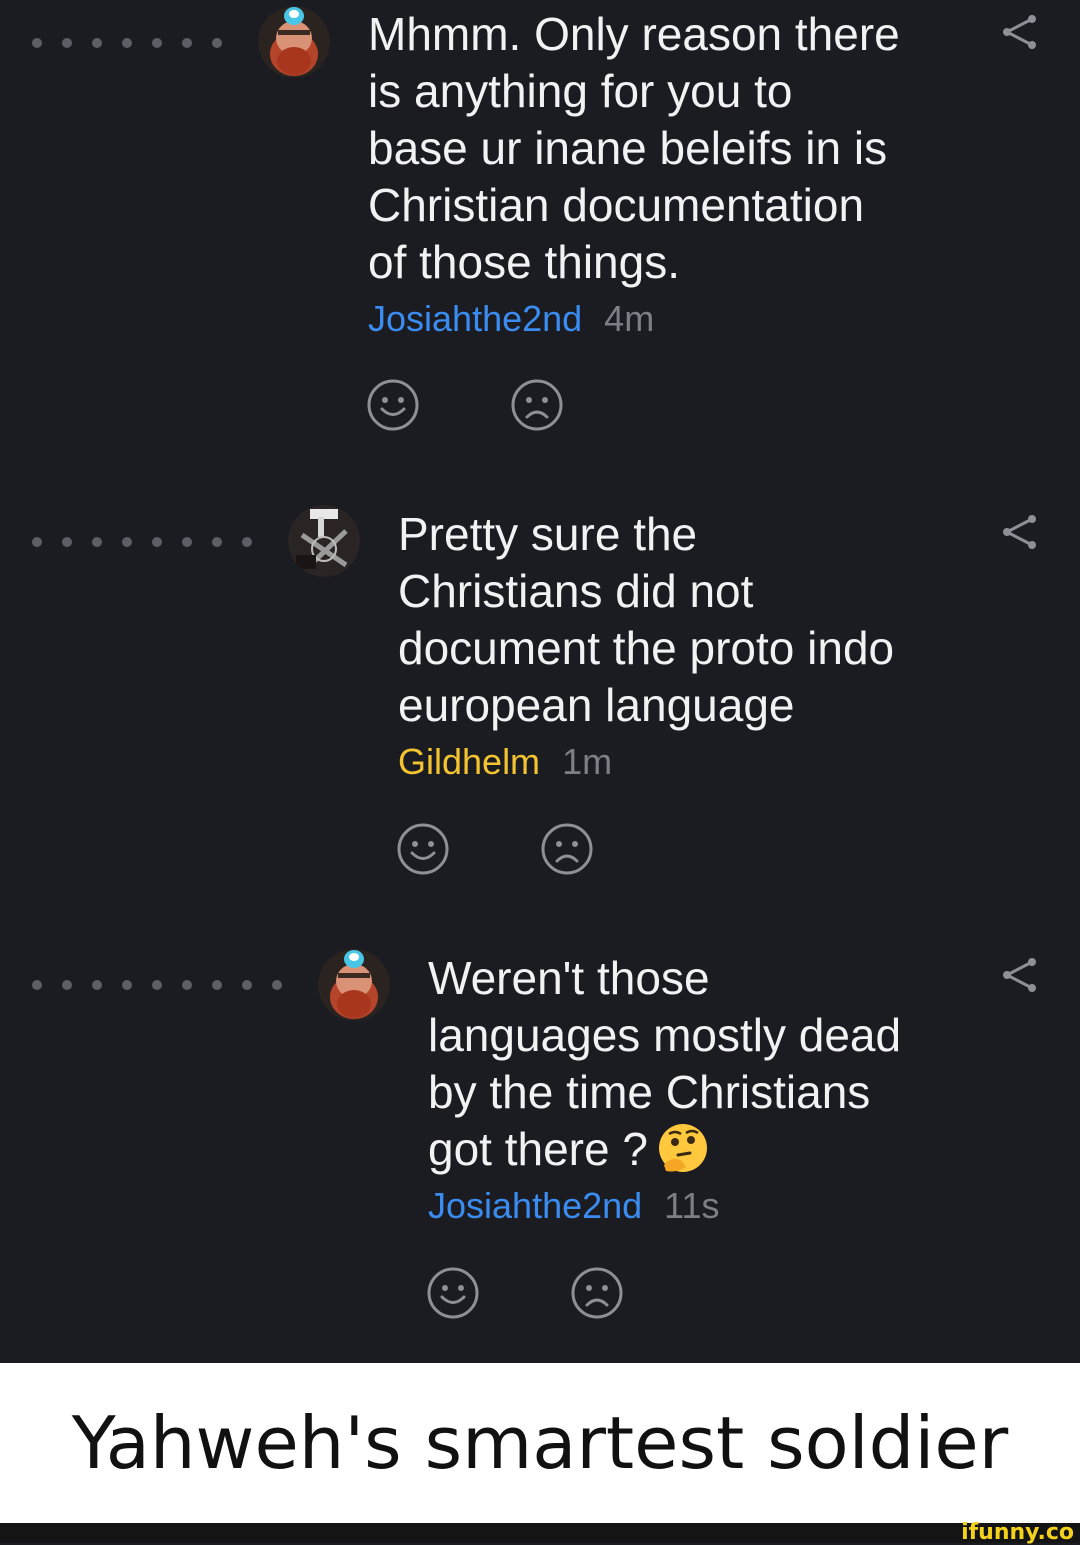 The image size is (1080, 1545). I want to click on timestamp: 4m, so click(629, 318).